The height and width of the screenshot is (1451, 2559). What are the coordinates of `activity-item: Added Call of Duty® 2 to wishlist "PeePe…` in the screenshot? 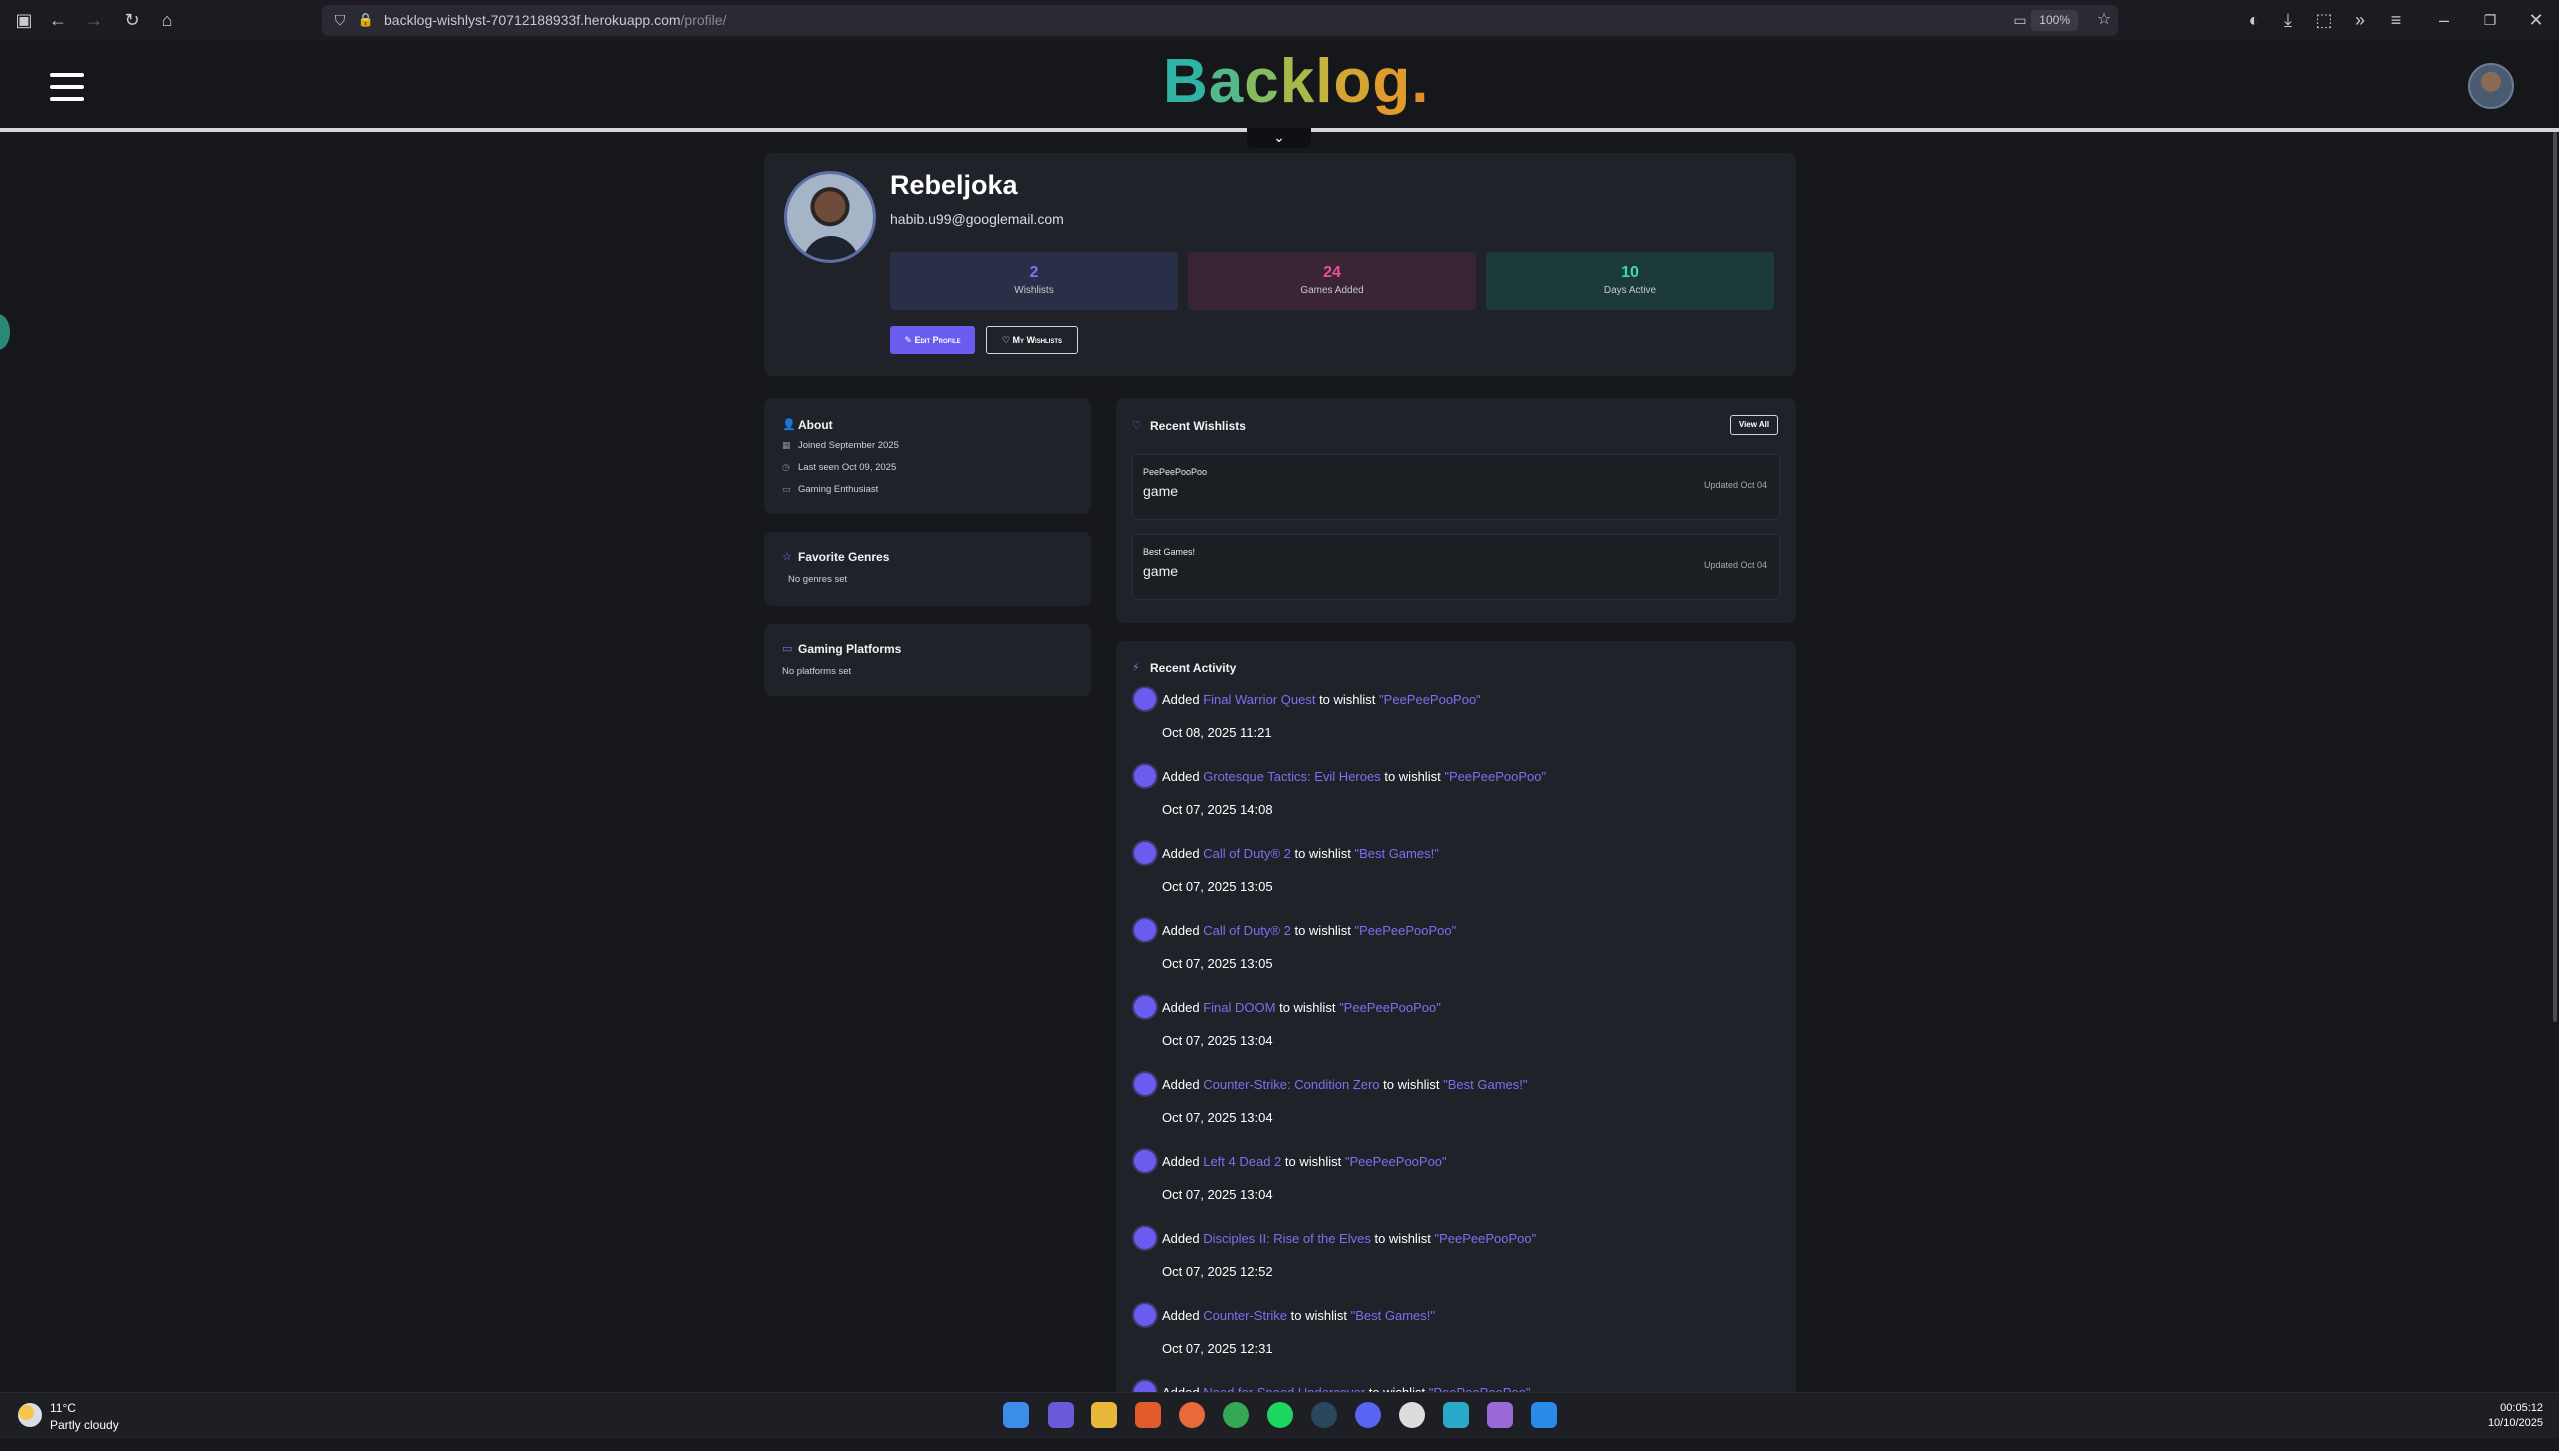 It's located at (1454, 954).